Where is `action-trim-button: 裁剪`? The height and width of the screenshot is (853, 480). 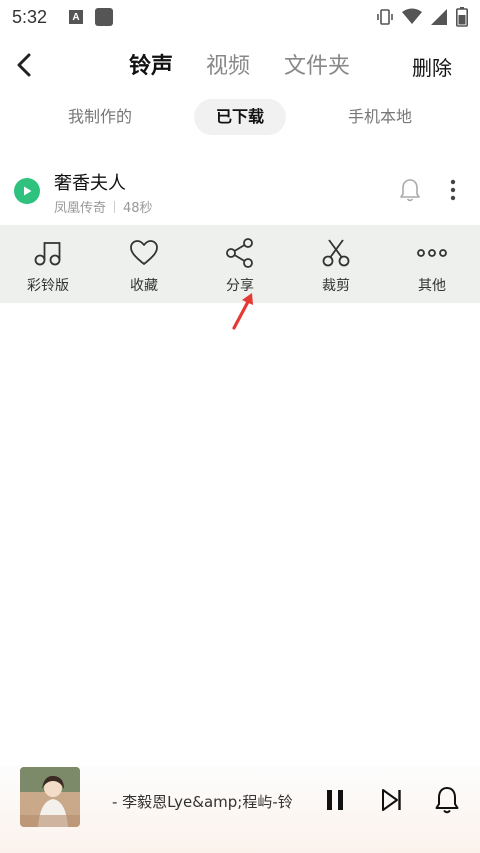 action-trim-button: 裁剪 is located at coordinates (336, 264).